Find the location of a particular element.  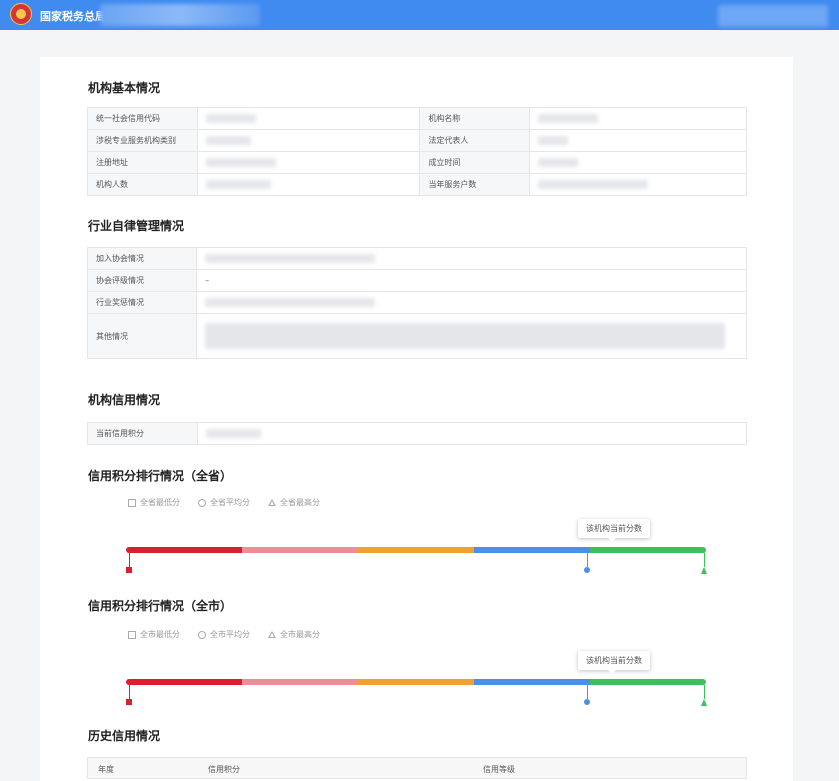

table-row: 统一社会信用代码 机构名称 is located at coordinates (417, 118).